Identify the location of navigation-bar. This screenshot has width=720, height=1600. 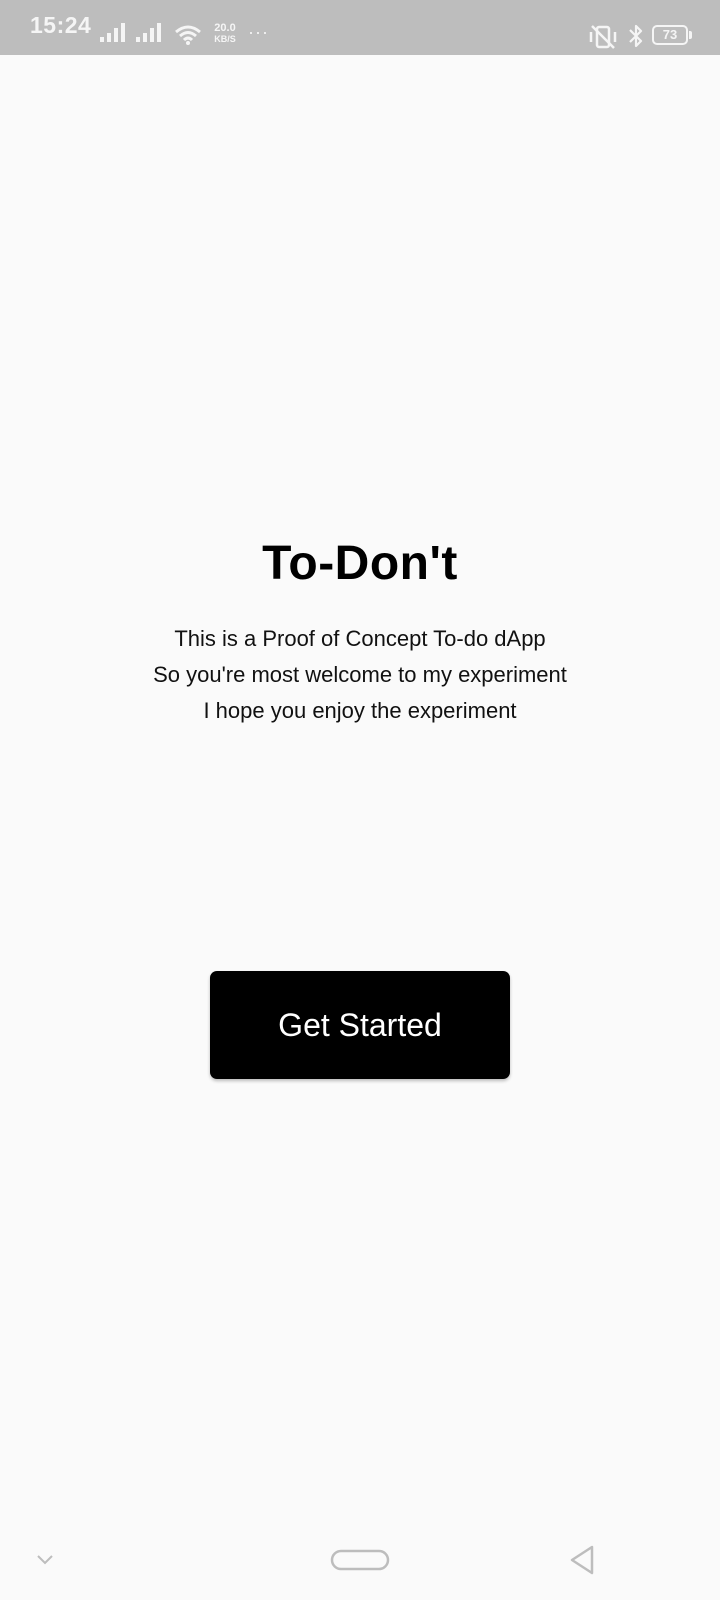
(360, 1560).